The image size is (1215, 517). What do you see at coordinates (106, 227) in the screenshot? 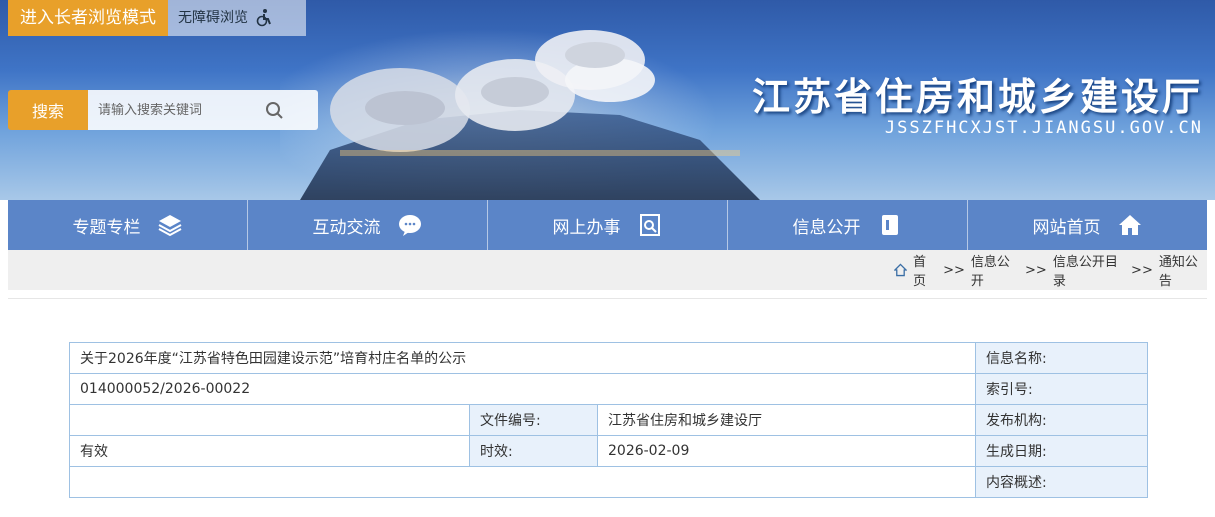
I see `nav-label: 专题专栏` at bounding box center [106, 227].